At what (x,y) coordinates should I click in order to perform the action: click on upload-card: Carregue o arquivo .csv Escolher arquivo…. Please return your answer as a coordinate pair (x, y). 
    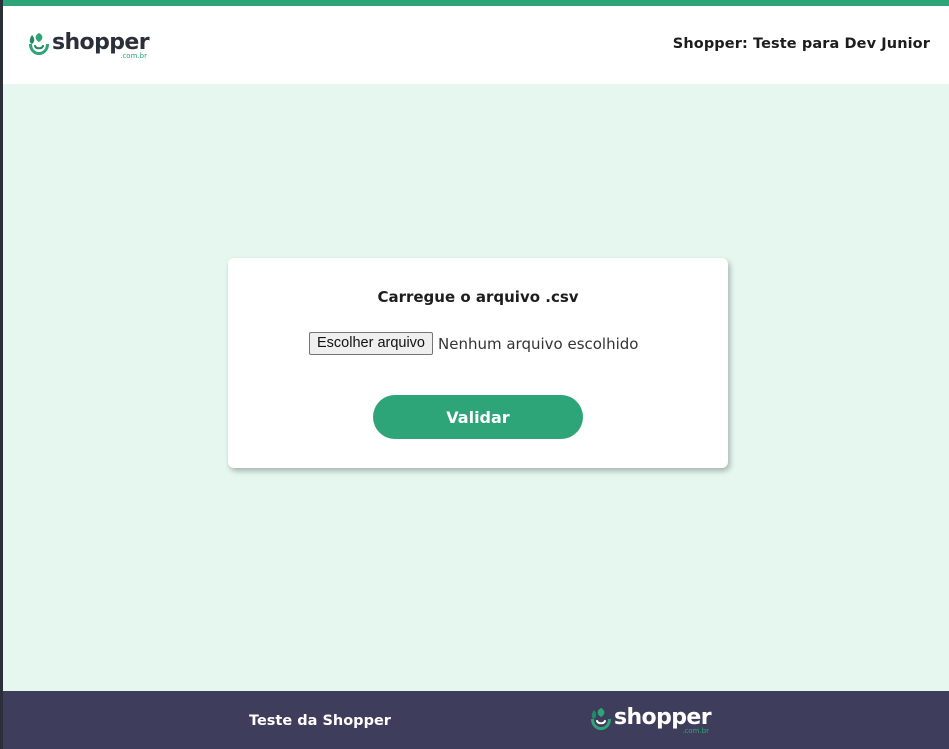
    Looking at the image, I should click on (478, 363).